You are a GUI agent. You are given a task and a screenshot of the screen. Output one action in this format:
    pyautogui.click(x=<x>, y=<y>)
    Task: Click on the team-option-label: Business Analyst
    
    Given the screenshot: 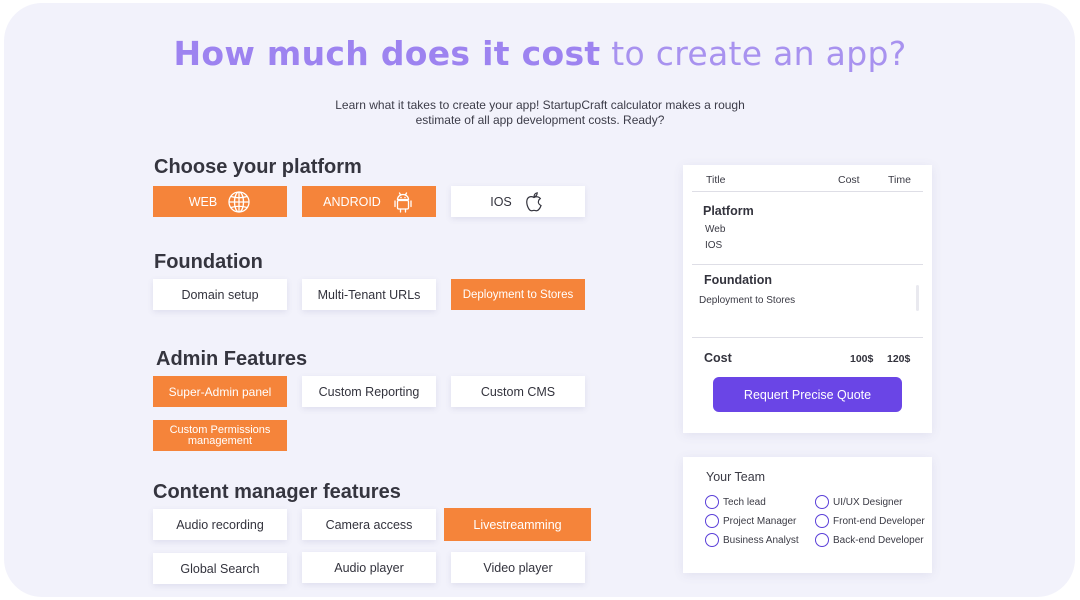 What is the action you would take?
    pyautogui.click(x=761, y=540)
    